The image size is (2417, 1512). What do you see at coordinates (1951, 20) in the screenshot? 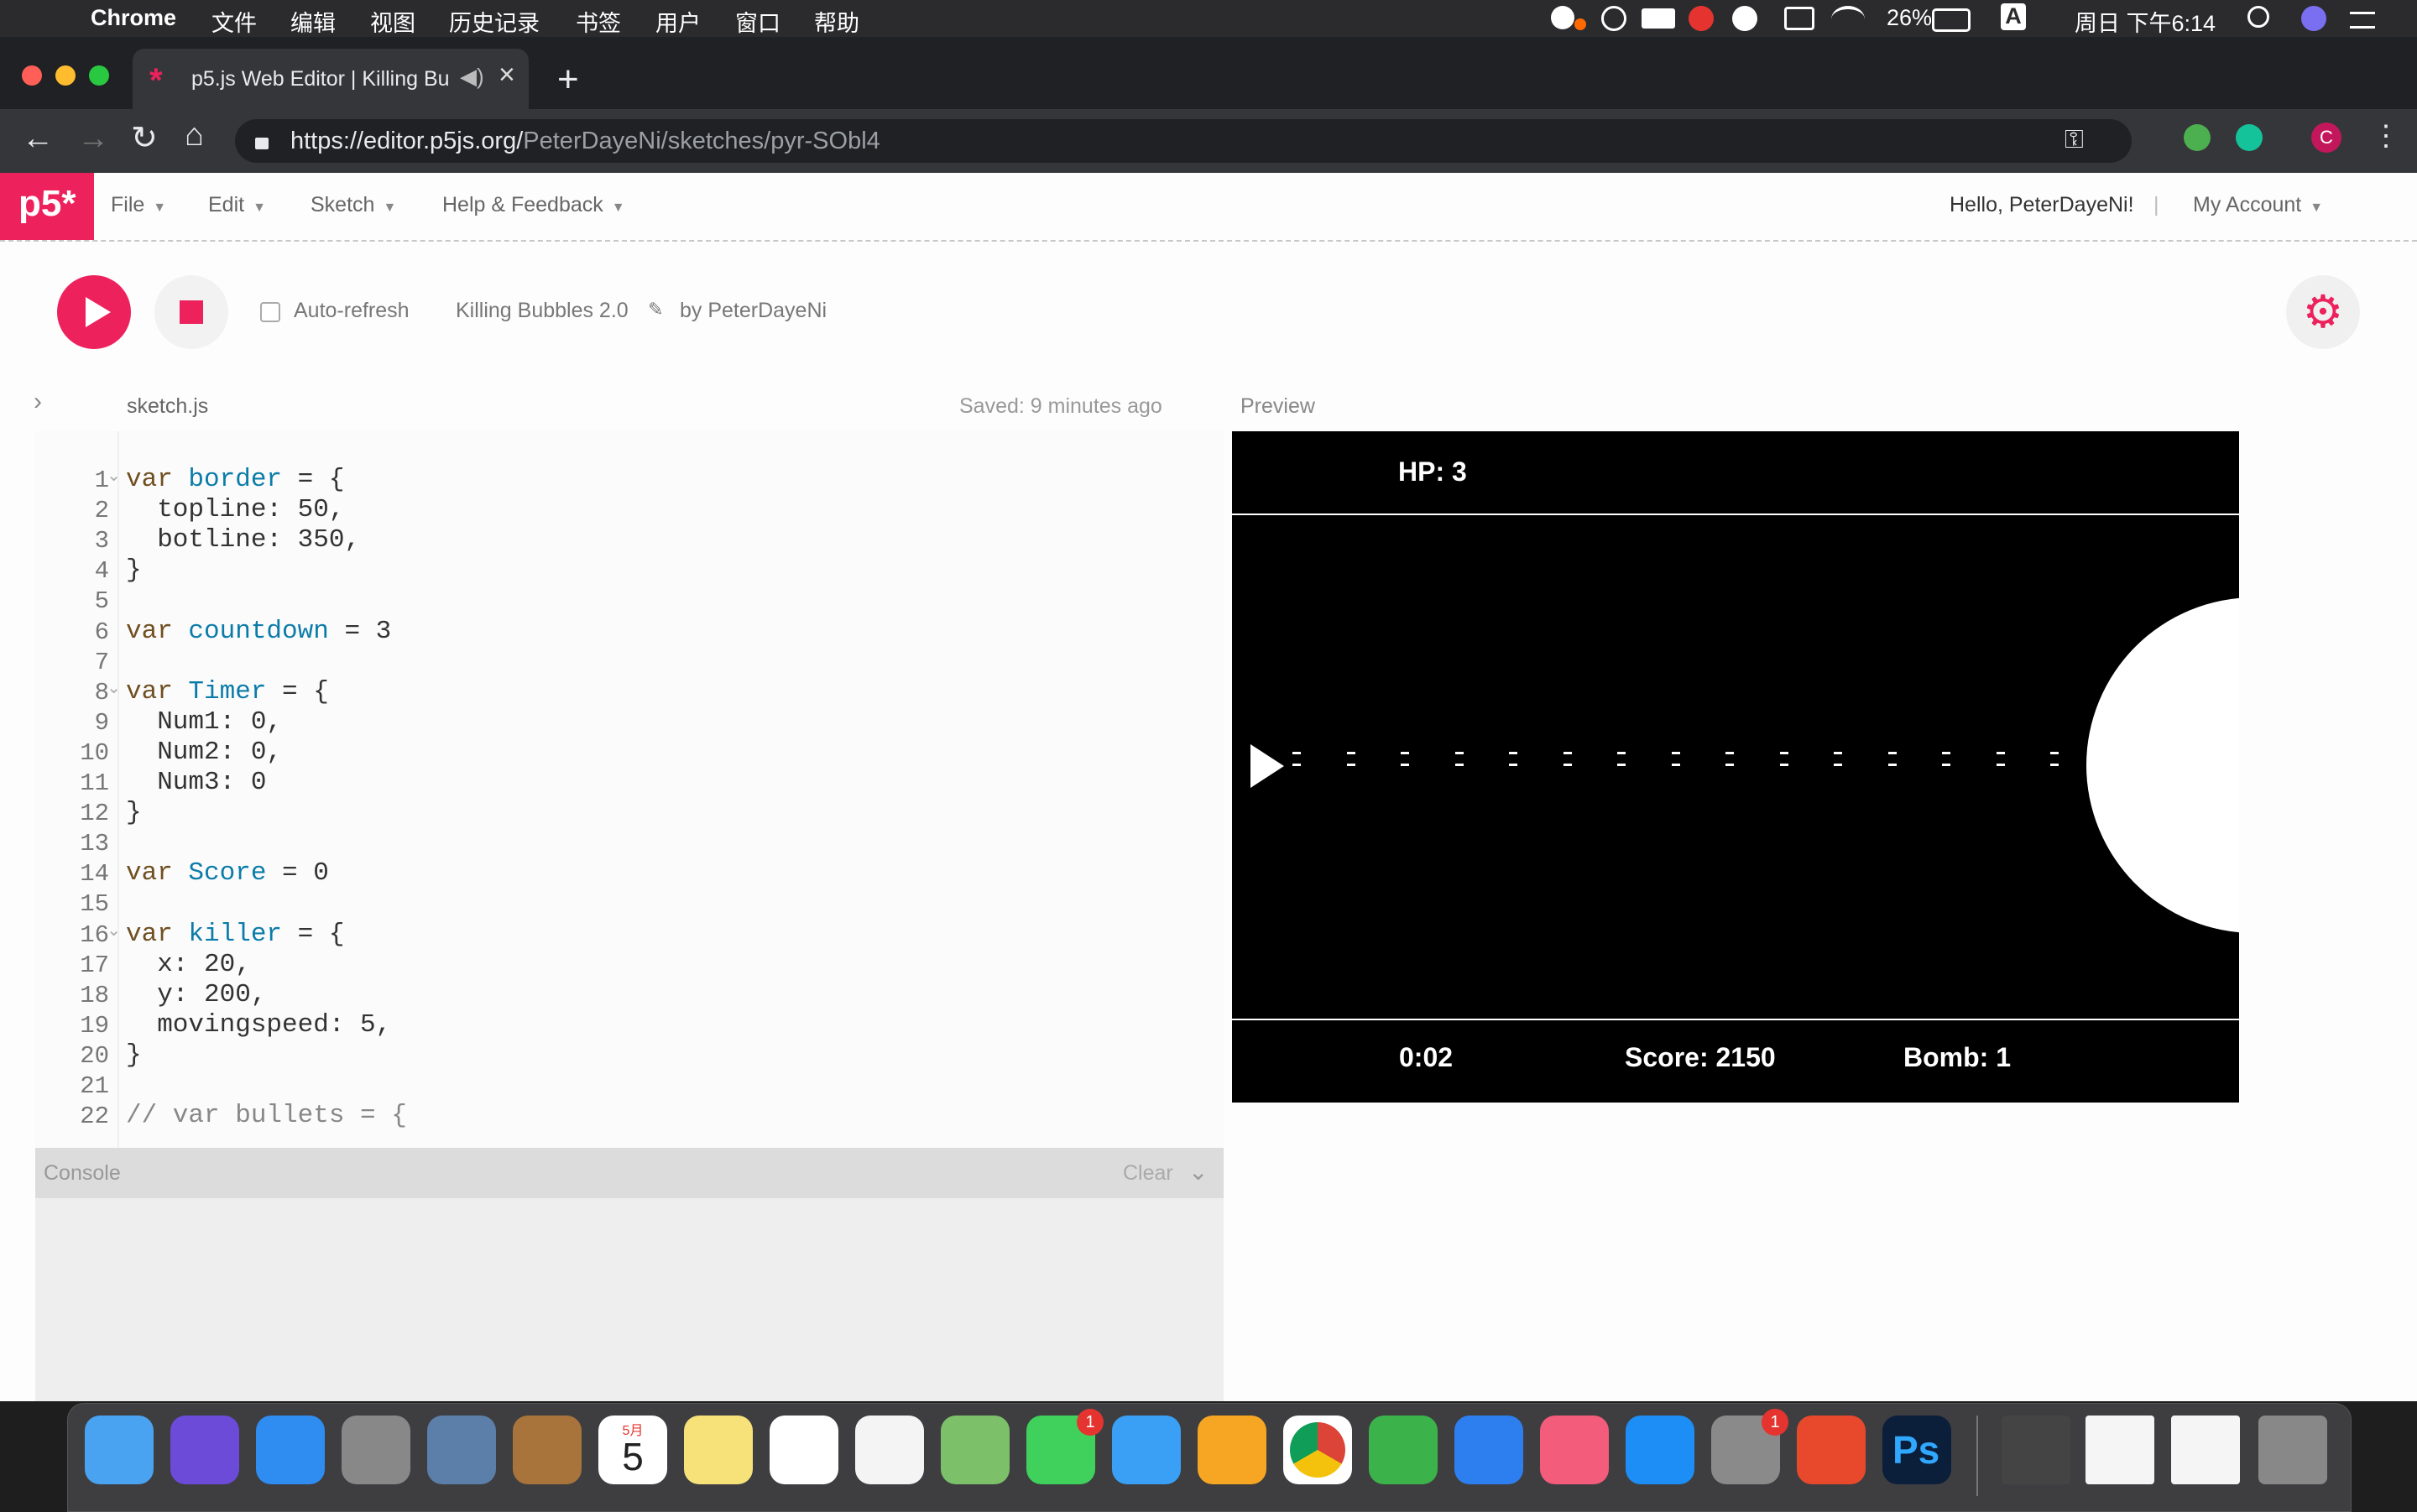
I see `battery-icon` at bounding box center [1951, 20].